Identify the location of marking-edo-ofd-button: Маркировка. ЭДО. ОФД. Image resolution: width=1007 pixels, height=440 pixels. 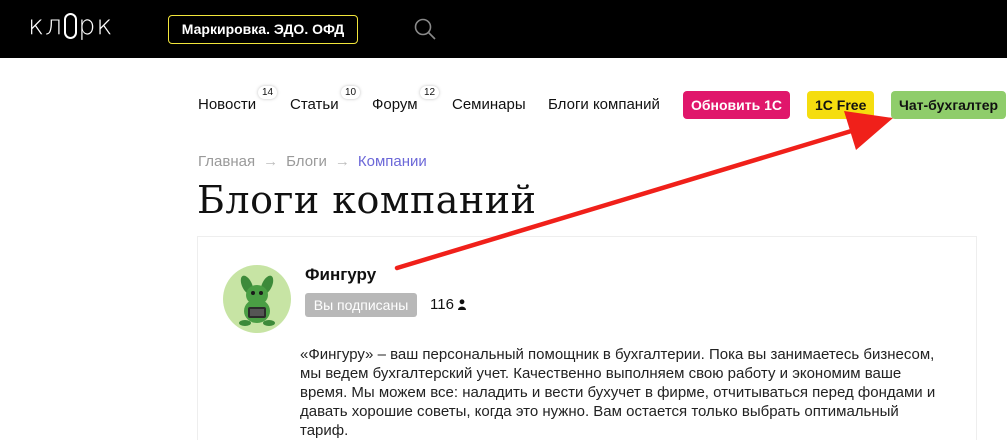
(263, 29).